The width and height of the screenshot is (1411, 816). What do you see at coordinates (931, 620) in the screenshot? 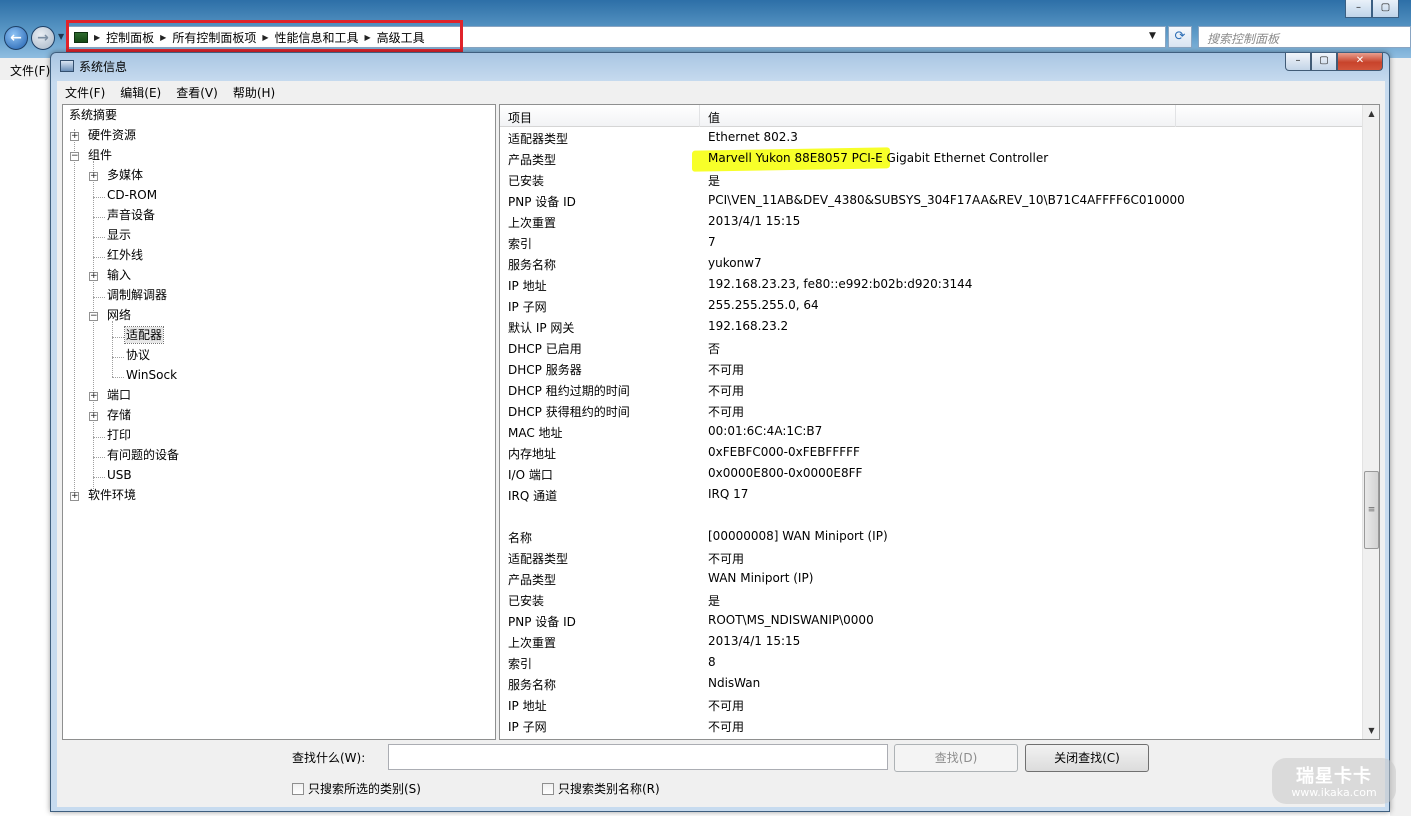
I see `table-row: PNP 设备 ID ROOT\MS_NDISWANIP\0000` at bounding box center [931, 620].